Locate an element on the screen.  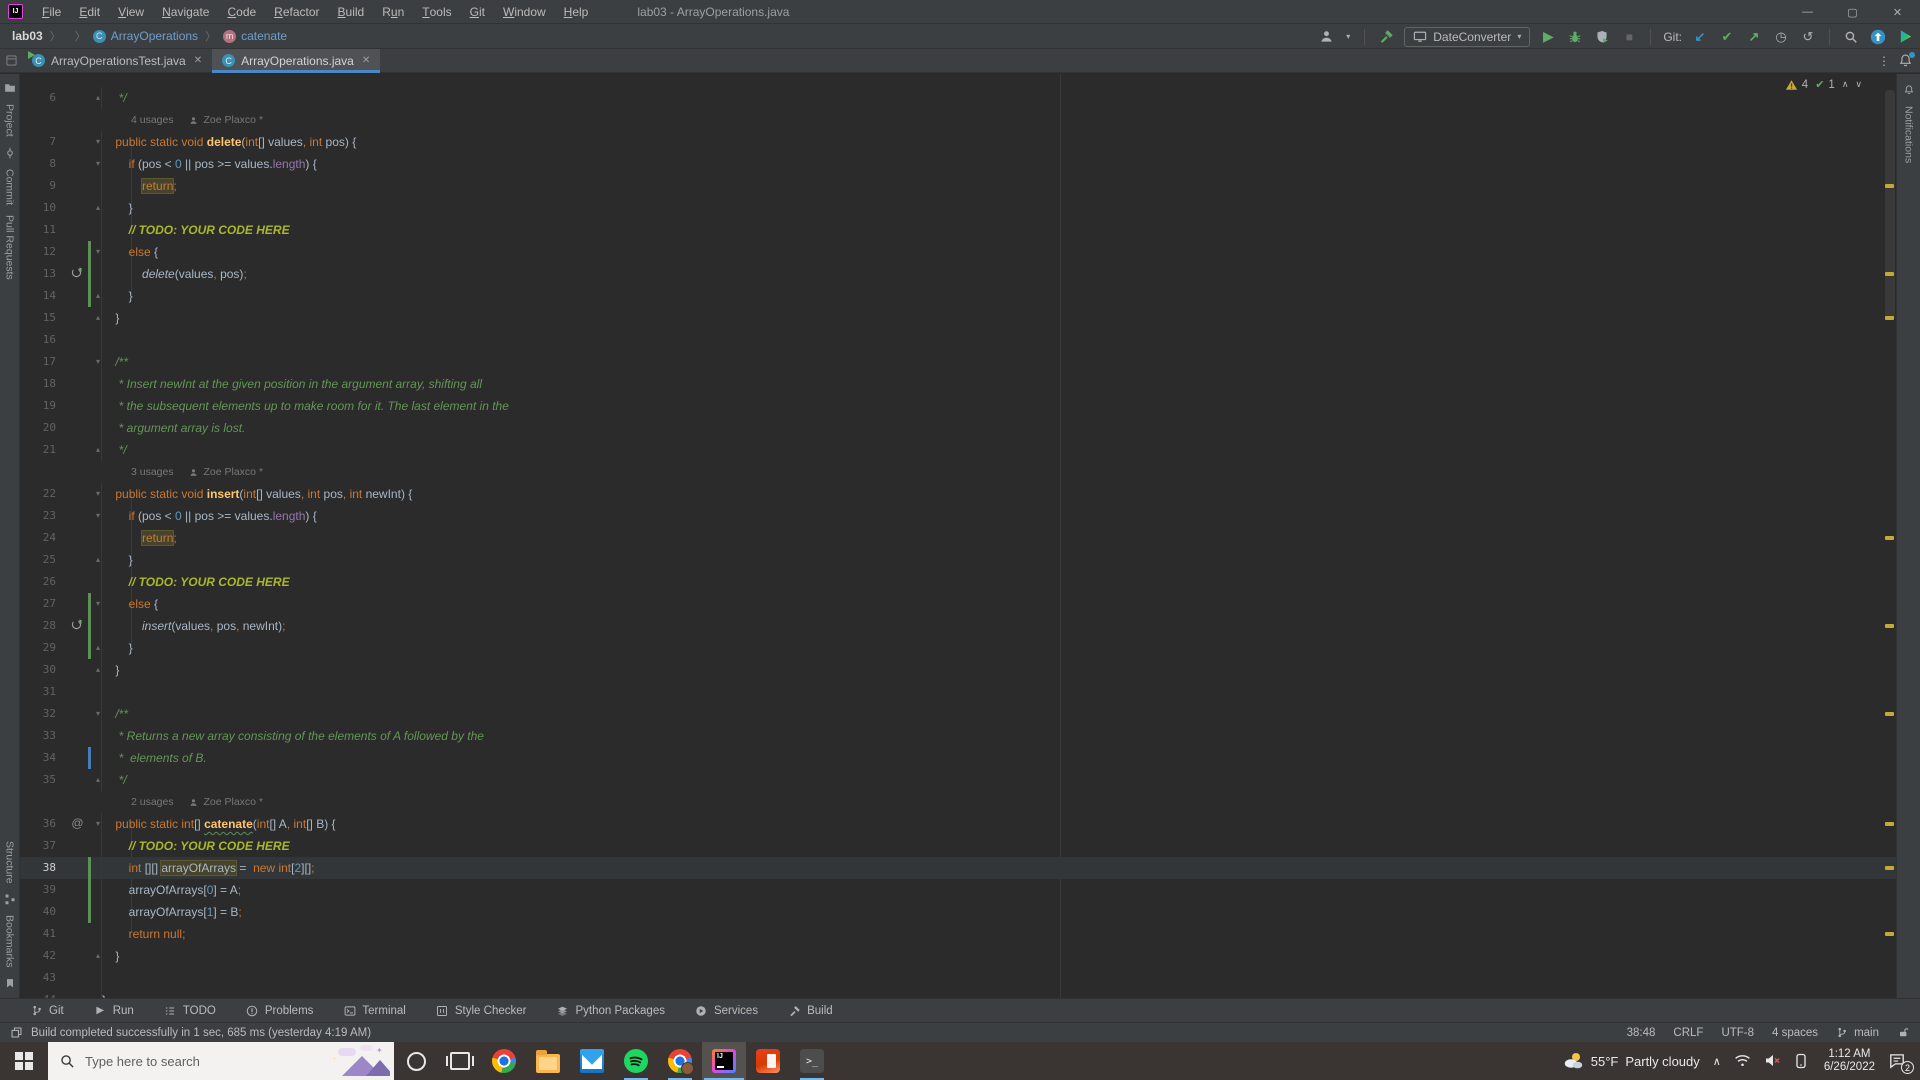
tray-expand-icon: ∧ is located at coordinates (1717, 1061).